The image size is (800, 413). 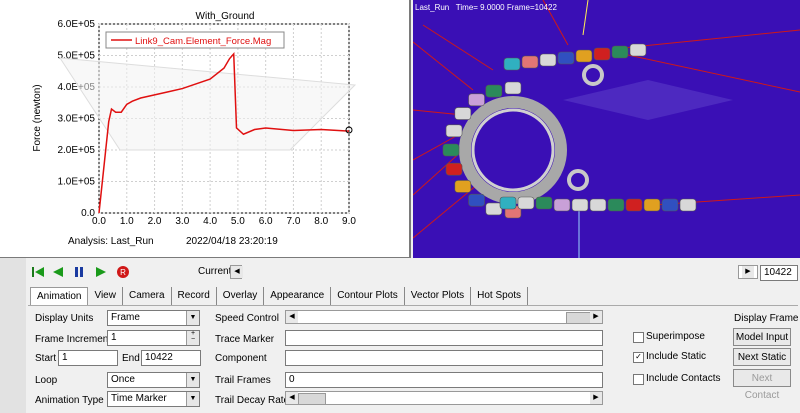 I want to click on viewport-status: Last_Run Time= 9.0000 Frame=10422, so click(x=486, y=7).